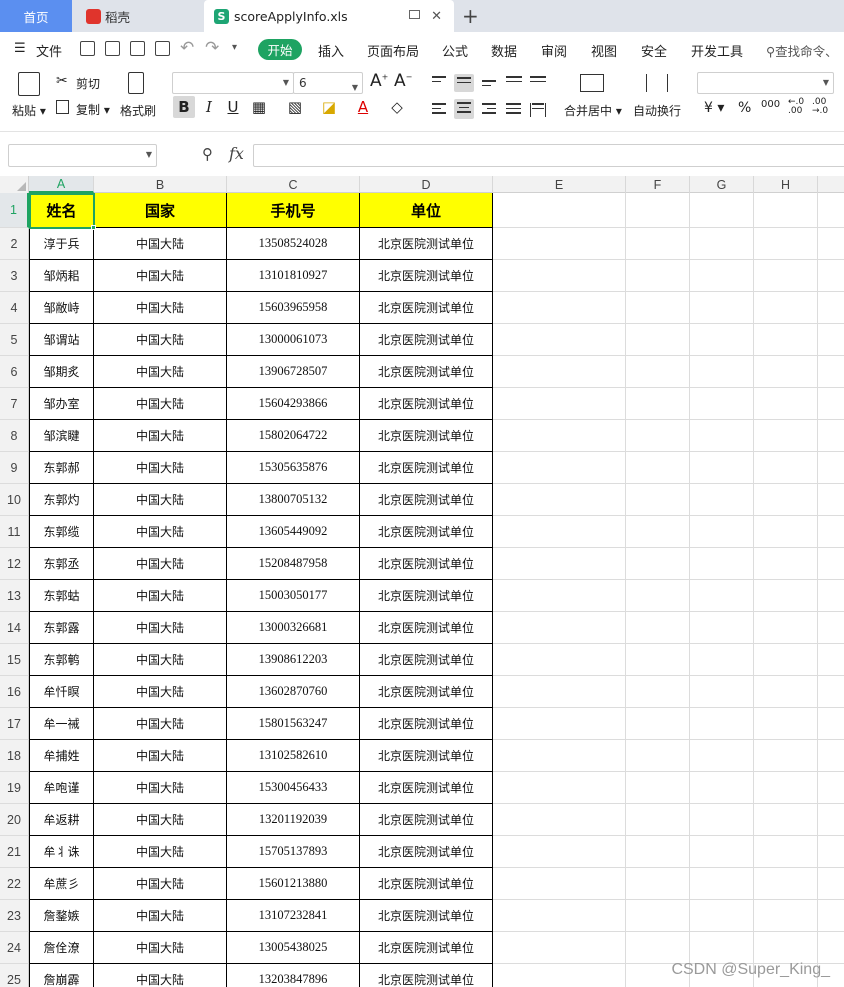 This screenshot has width=844, height=987. I want to click on row-header-12: 12, so click(14, 564).